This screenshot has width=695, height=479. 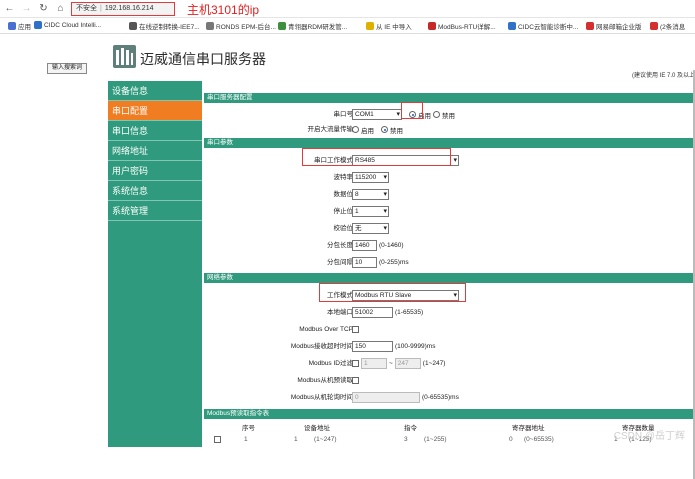 What do you see at coordinates (155, 111) in the screenshot?
I see `sidebar-item-1: 串口配置` at bounding box center [155, 111].